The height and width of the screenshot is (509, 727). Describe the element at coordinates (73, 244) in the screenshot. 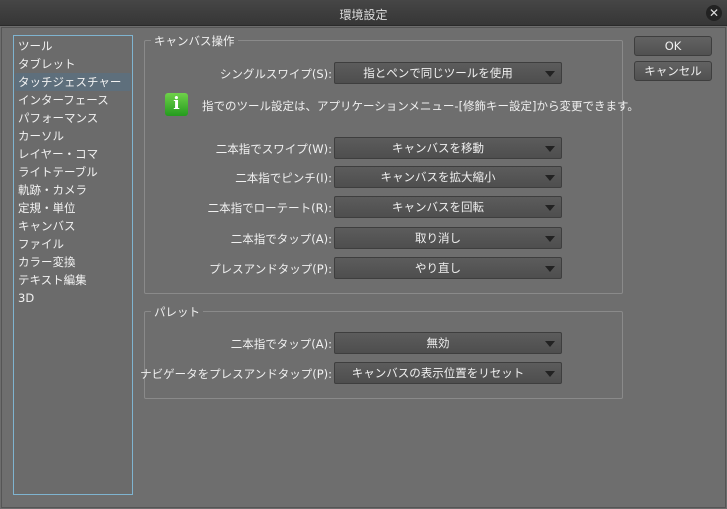

I see `sidebar-item: ファイル` at that location.